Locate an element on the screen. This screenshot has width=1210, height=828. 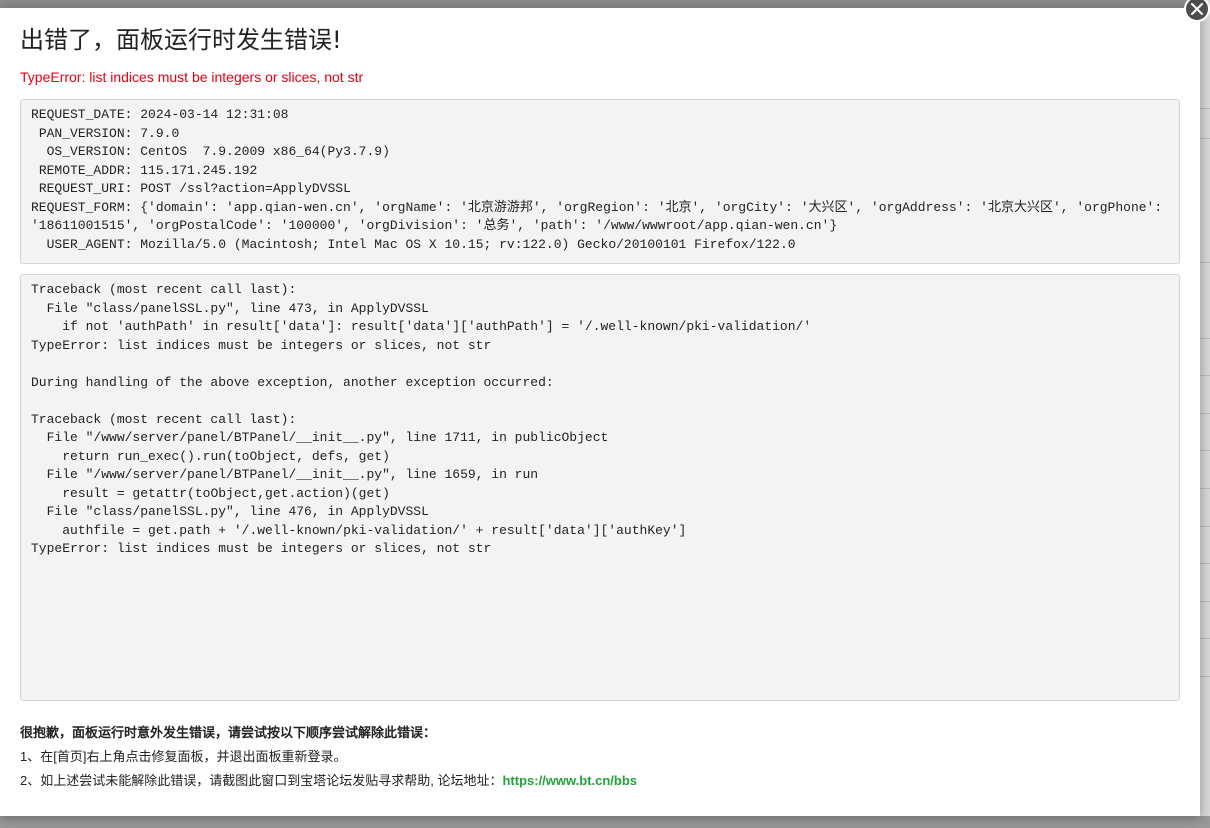
request-info-key: USER_AGENT: is located at coordinates (82, 244).